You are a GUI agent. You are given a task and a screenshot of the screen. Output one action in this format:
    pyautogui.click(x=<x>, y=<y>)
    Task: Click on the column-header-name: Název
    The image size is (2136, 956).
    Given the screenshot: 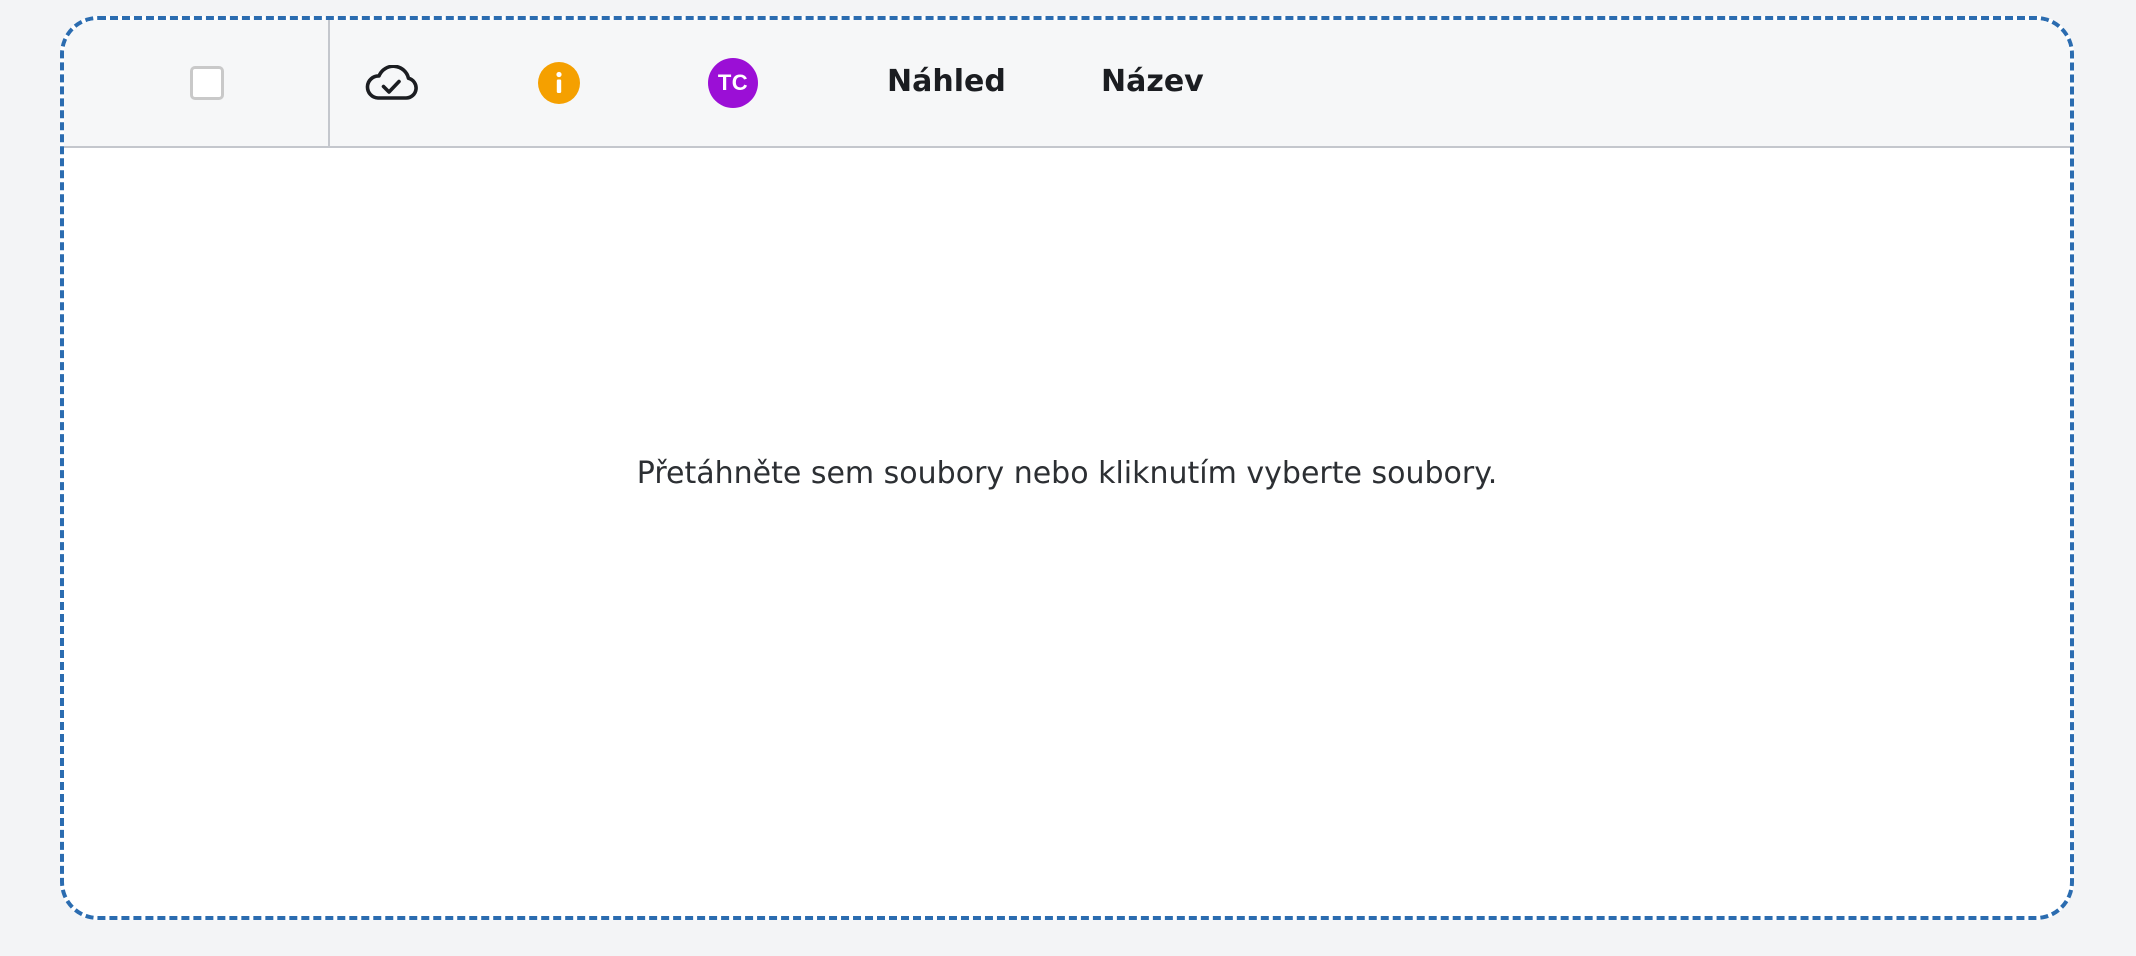 What is the action you would take?
    pyautogui.click(x=1152, y=82)
    